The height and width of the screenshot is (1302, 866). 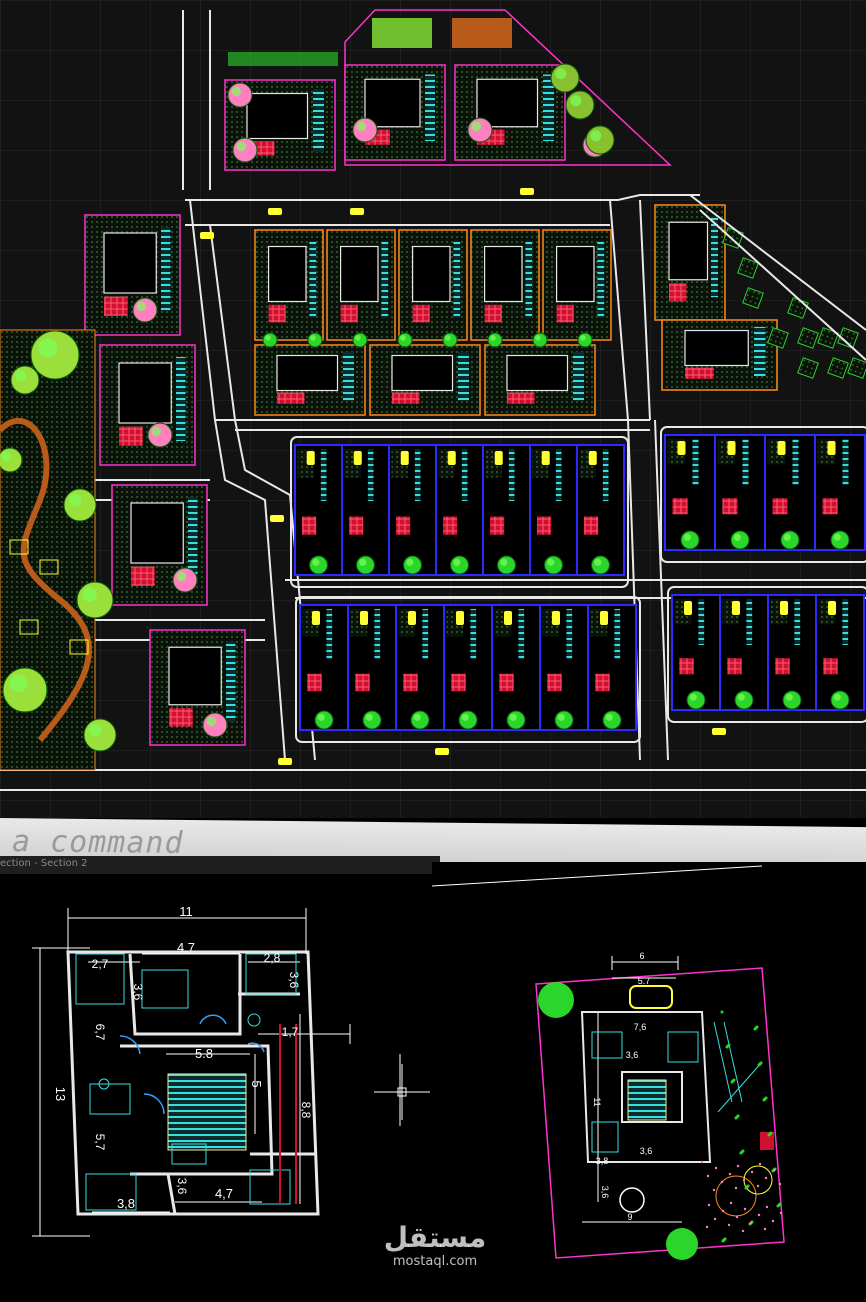 I want to click on dim-hall-width: 5.8, so click(x=204, y=1053).